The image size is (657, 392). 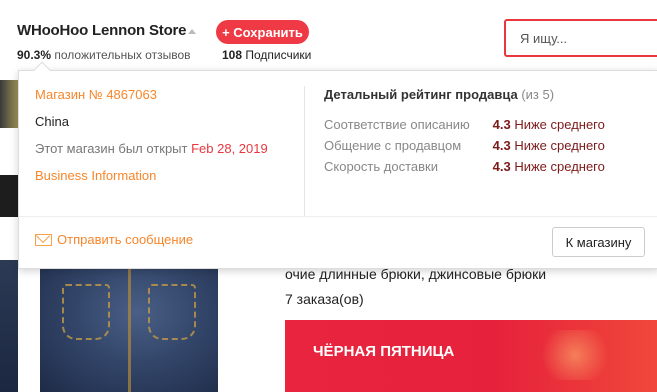 What do you see at coordinates (304, 151) in the screenshot?
I see `divider-vertical` at bounding box center [304, 151].